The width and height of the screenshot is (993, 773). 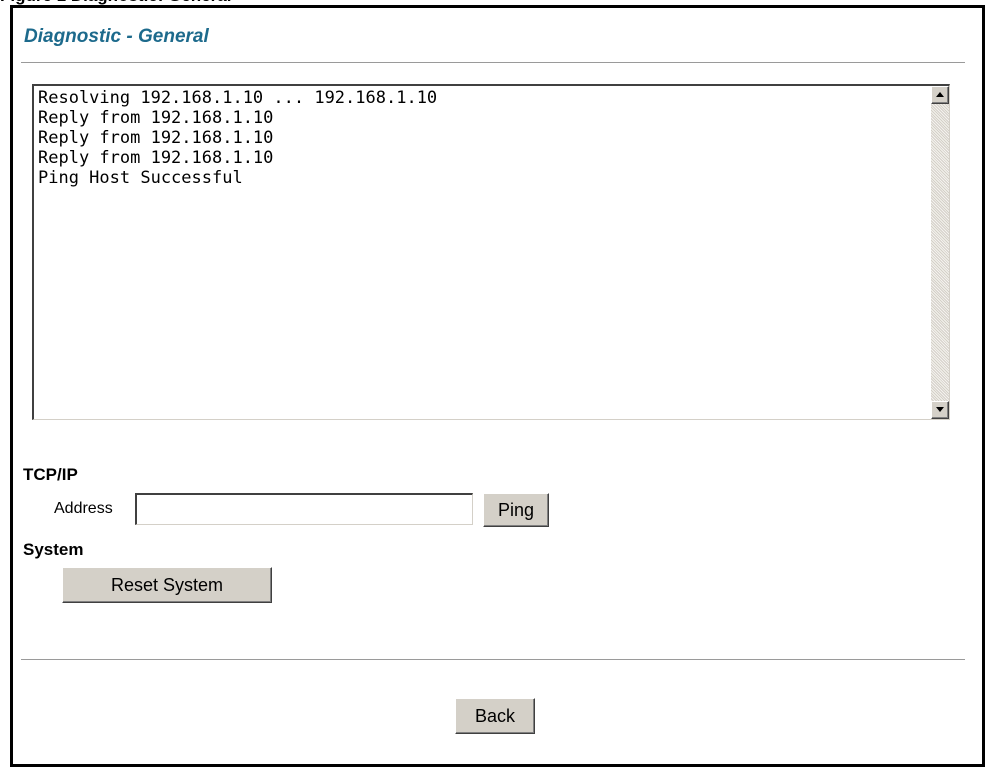 What do you see at coordinates (495, 716) in the screenshot?
I see `back-button: Back` at bounding box center [495, 716].